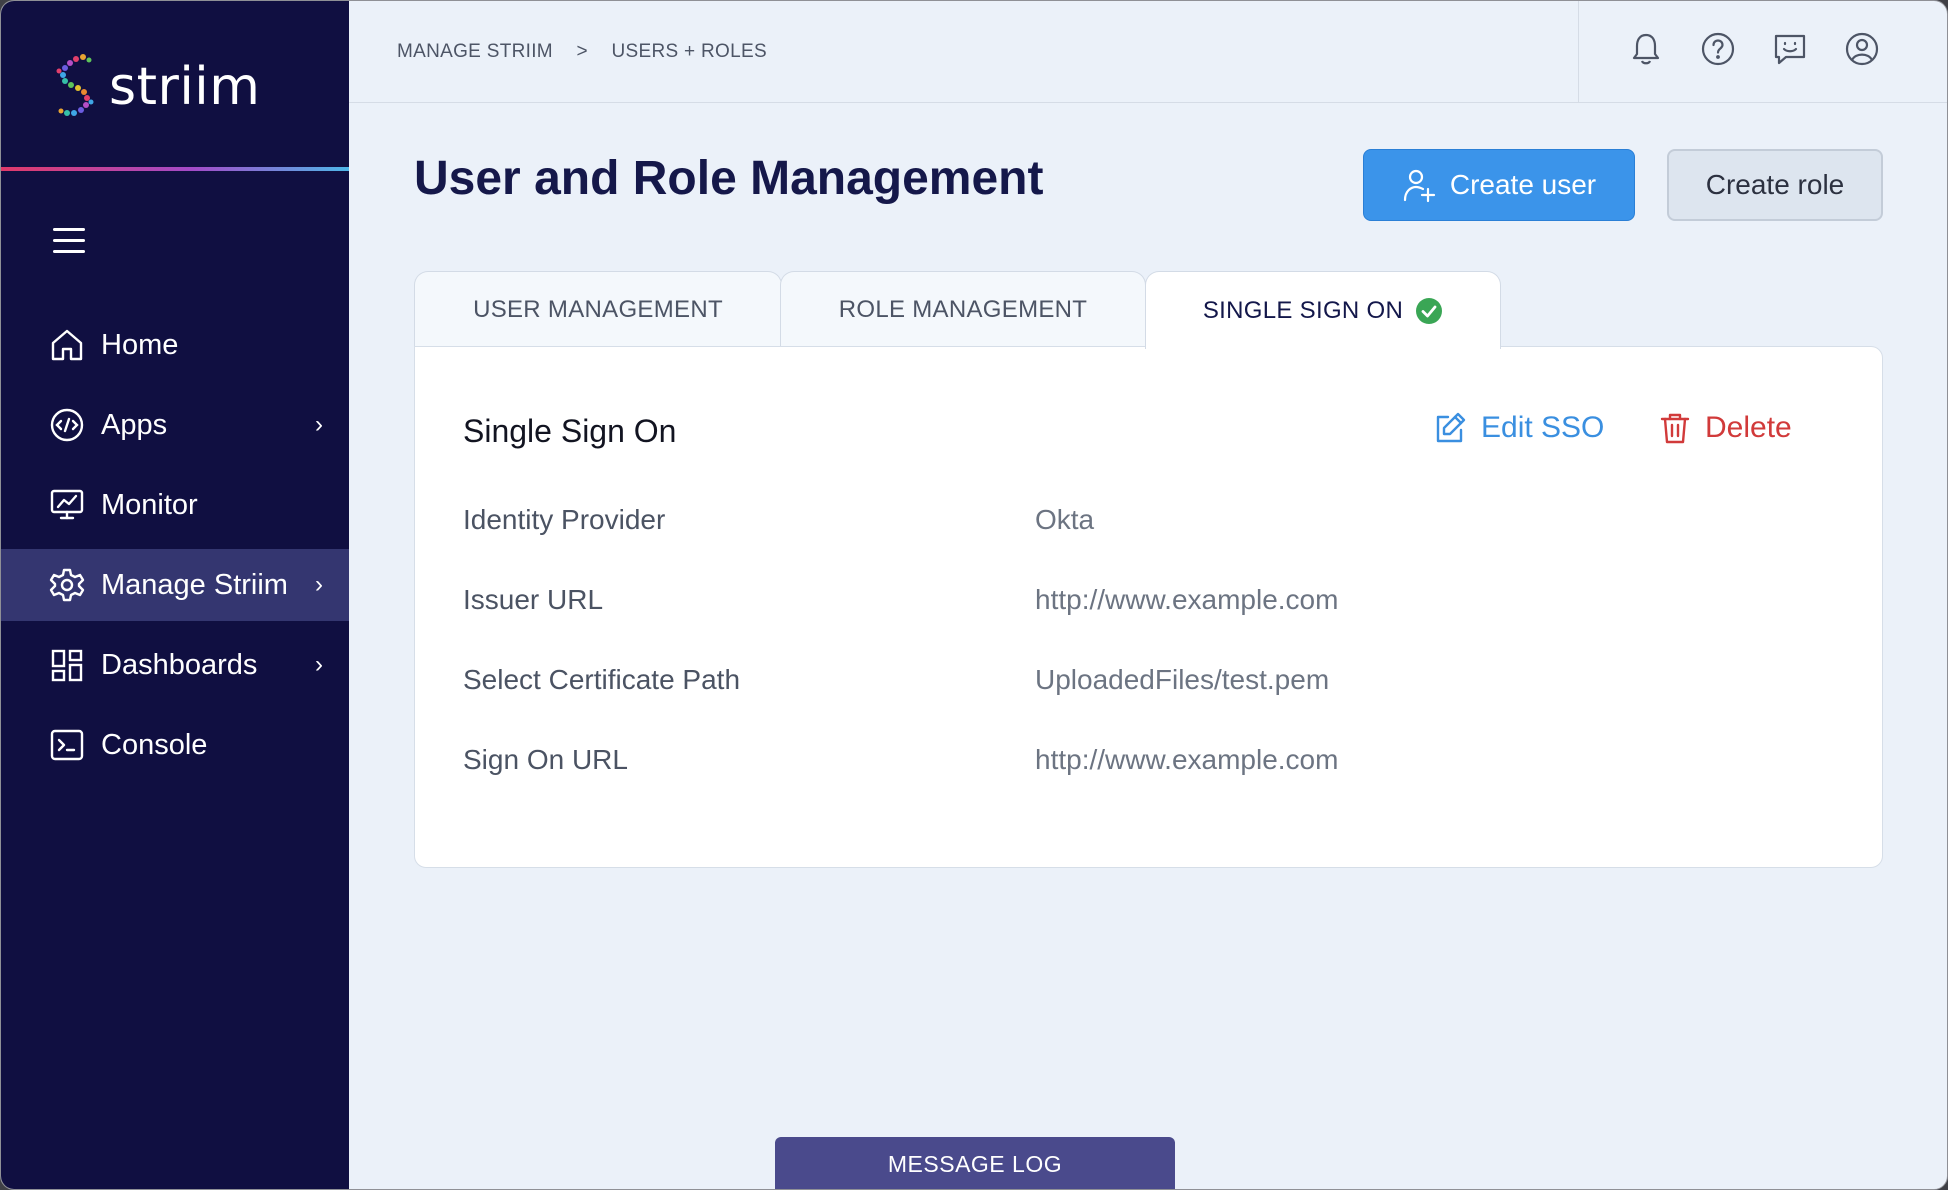 The image size is (1948, 1190). I want to click on sidebar-item-dashboards: Dashboards ›, so click(175, 665).